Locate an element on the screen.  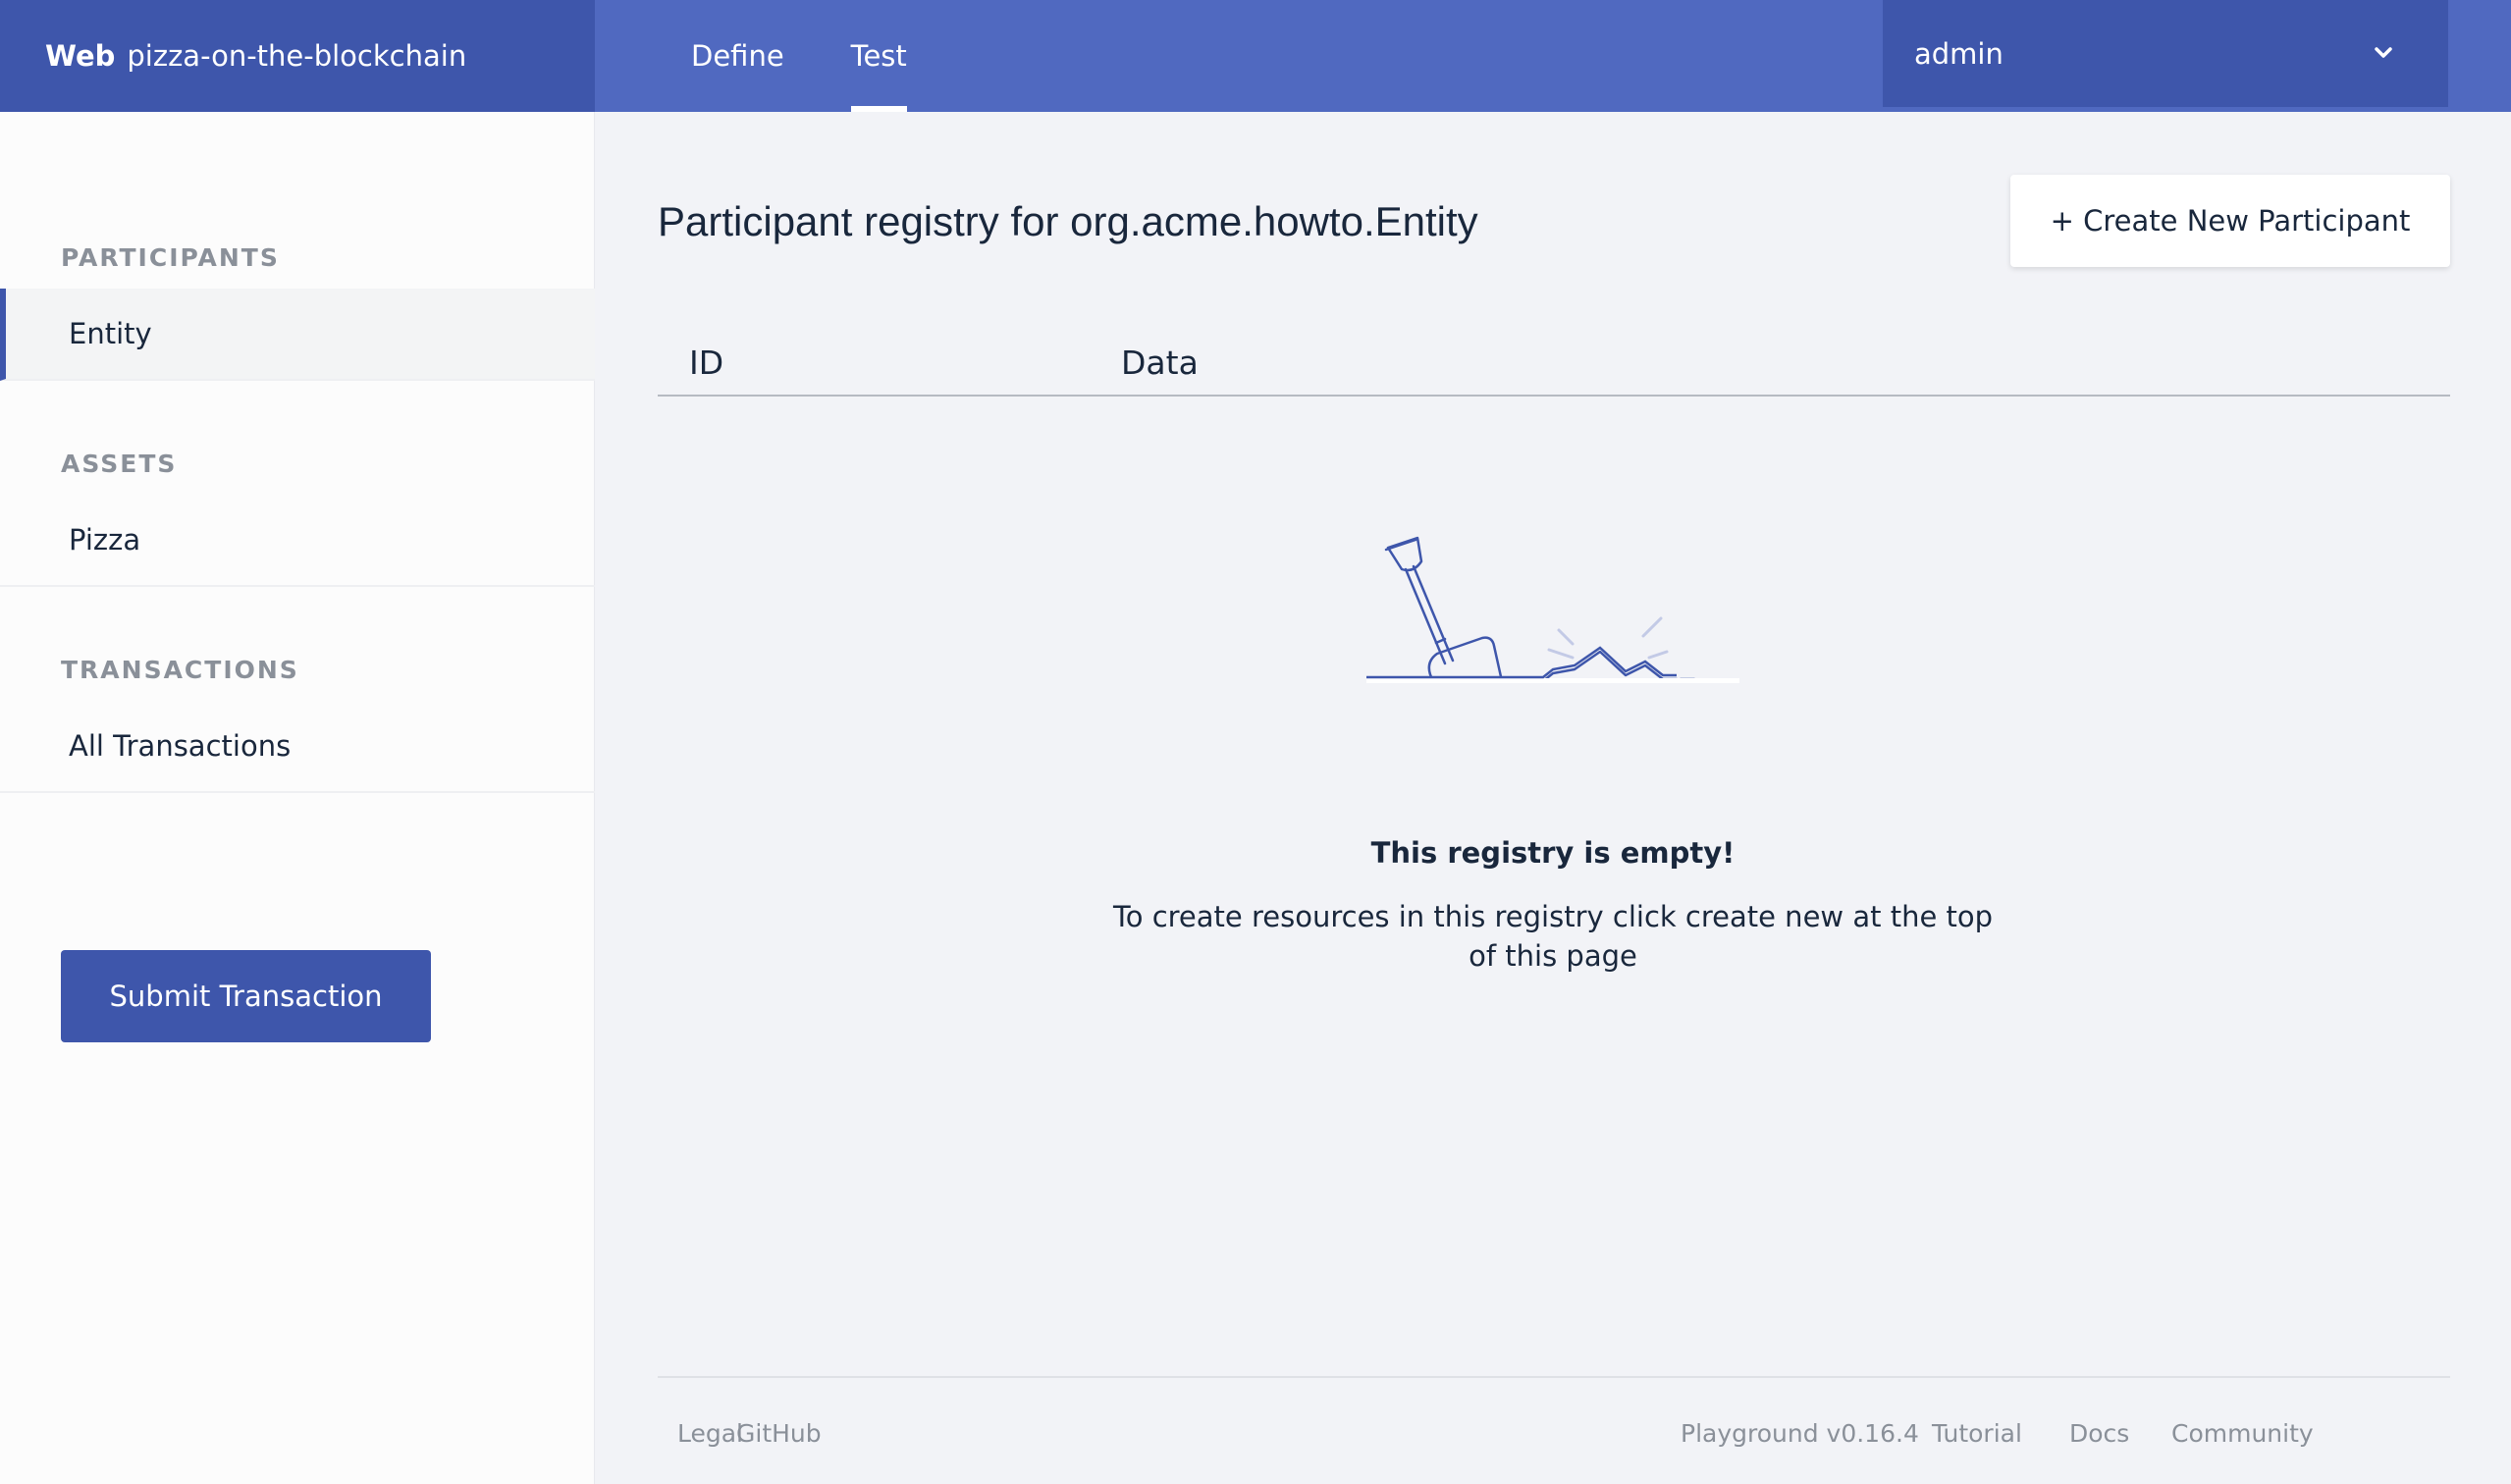
brand: Web pizza-on-the-blockchain is located at coordinates (298, 56).